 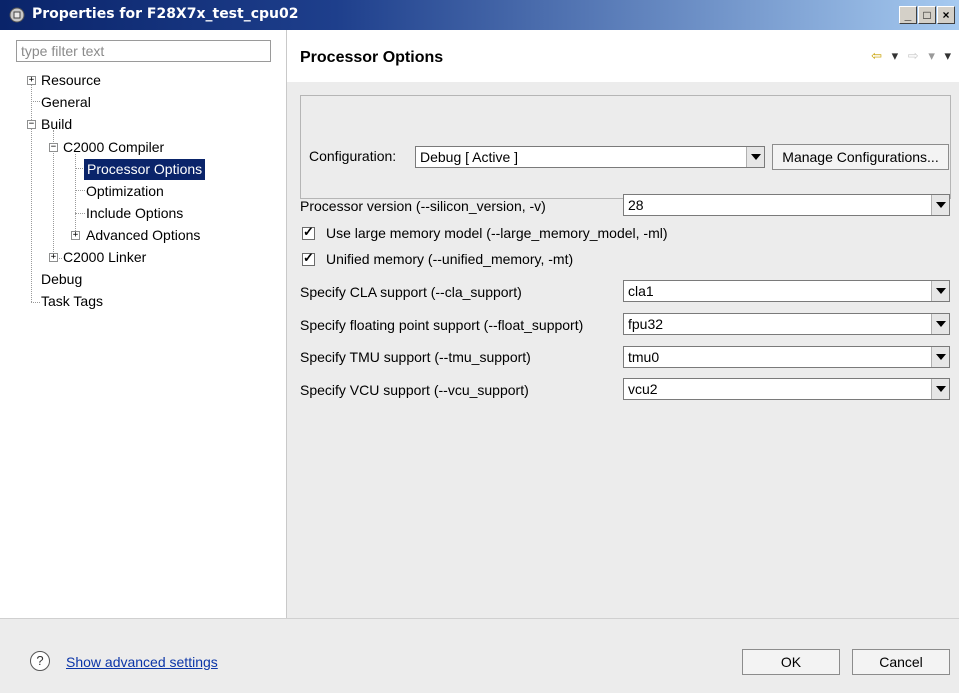 What do you see at coordinates (145, 169) in the screenshot?
I see `tree-item-processor-options: Processor Options` at bounding box center [145, 169].